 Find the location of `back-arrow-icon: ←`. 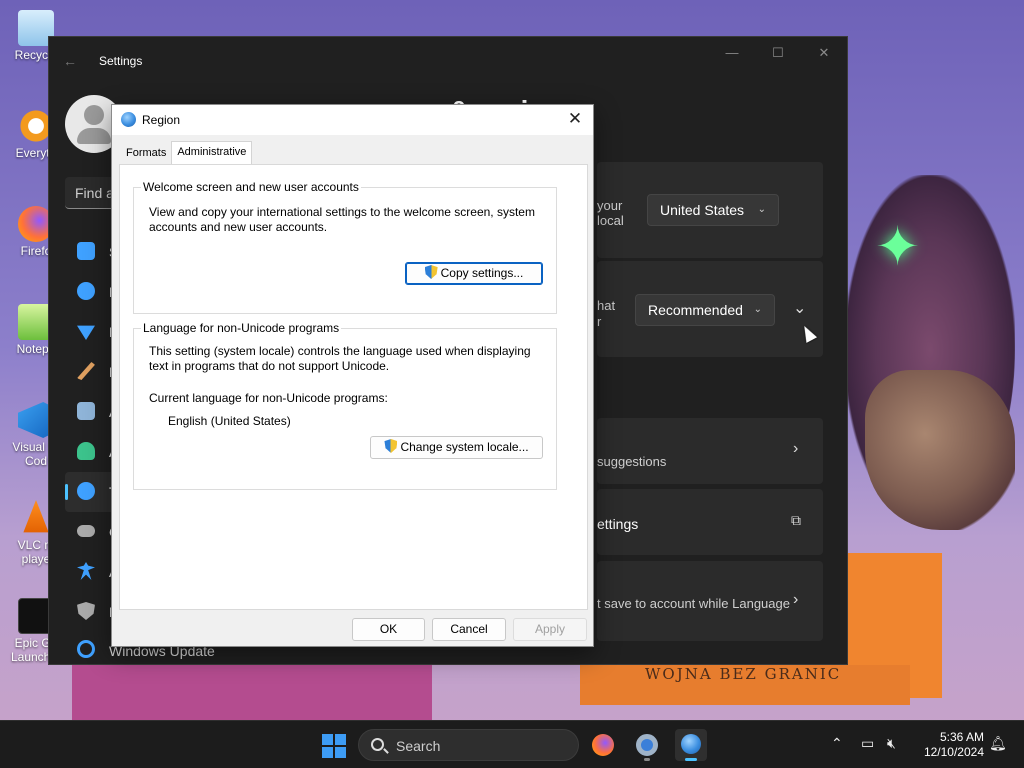

back-arrow-icon: ← is located at coordinates (74, 61).